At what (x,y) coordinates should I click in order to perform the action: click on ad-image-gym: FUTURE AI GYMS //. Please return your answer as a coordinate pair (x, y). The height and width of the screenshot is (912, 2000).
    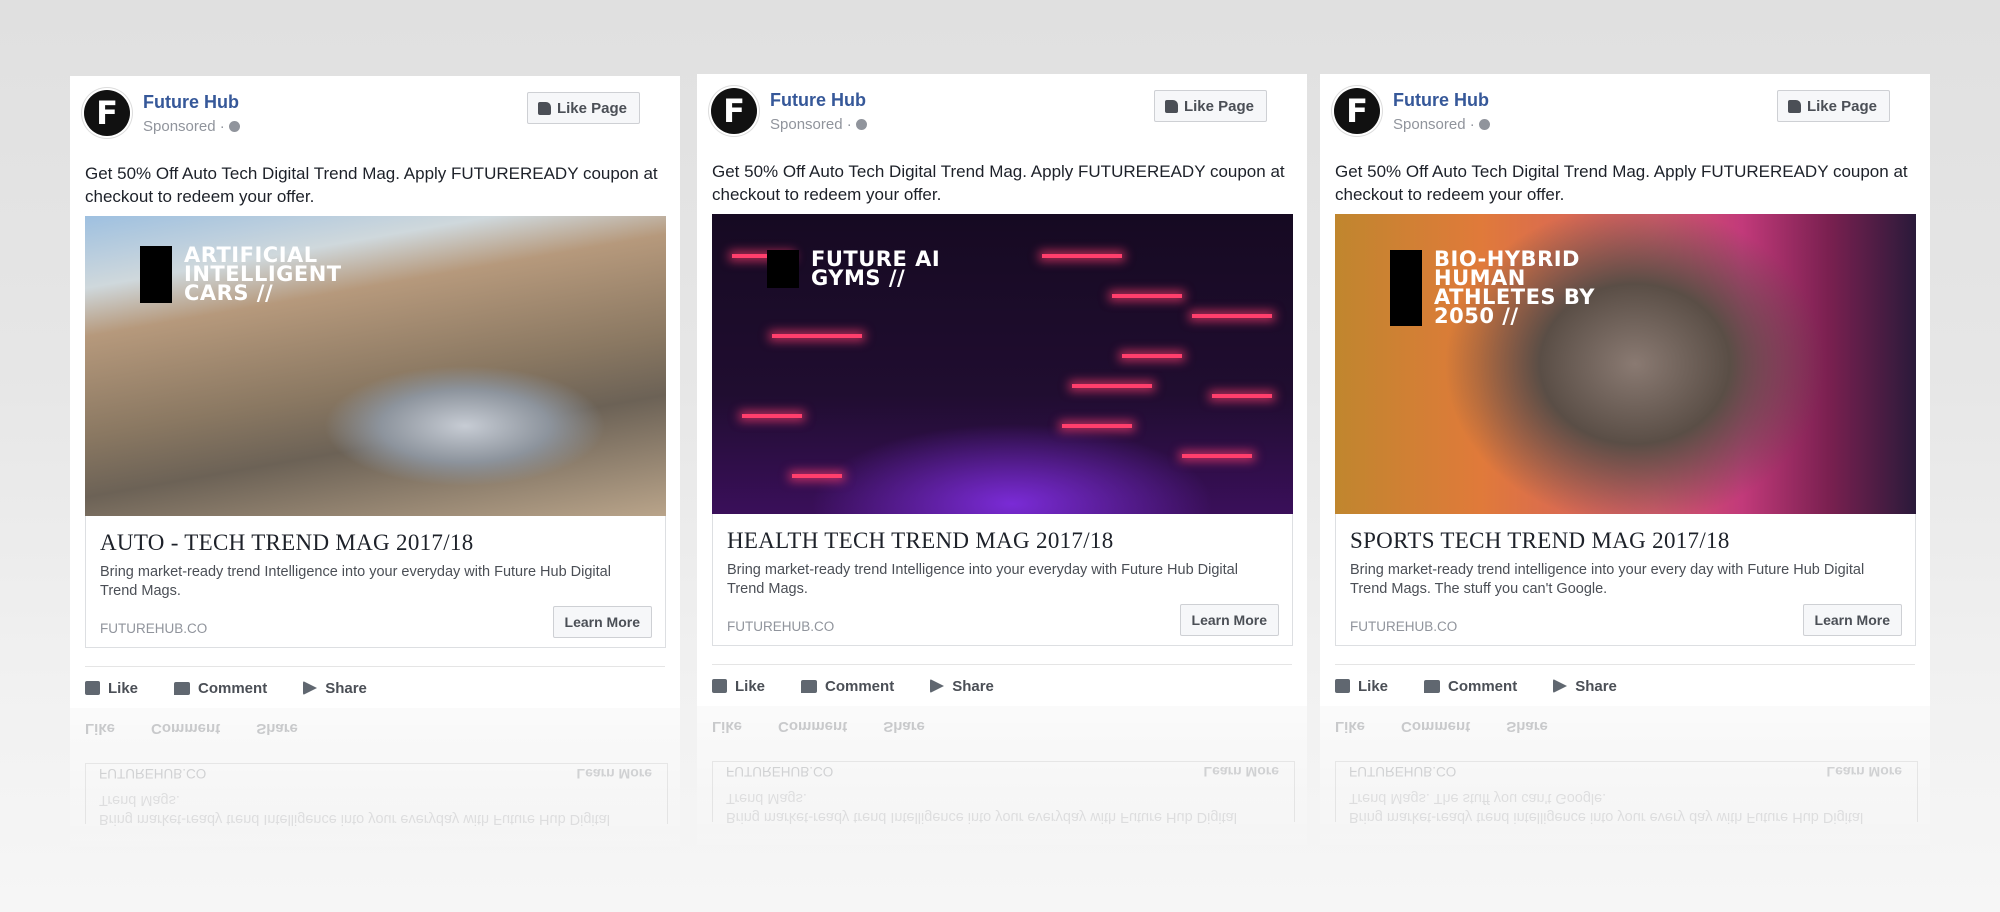
    Looking at the image, I should click on (1002, 364).